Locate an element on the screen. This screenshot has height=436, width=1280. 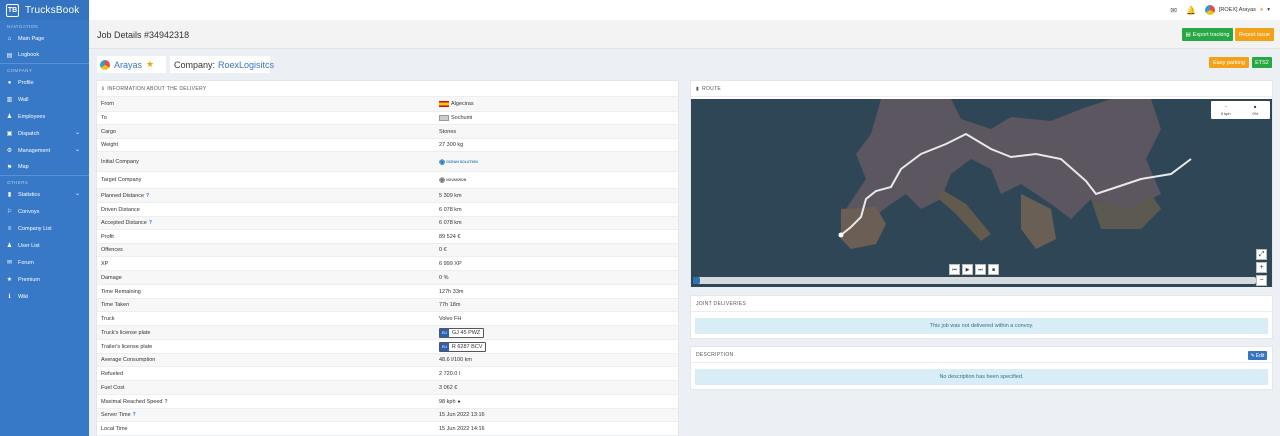
skip-back-button: ⏮ is located at coordinates (954, 269).